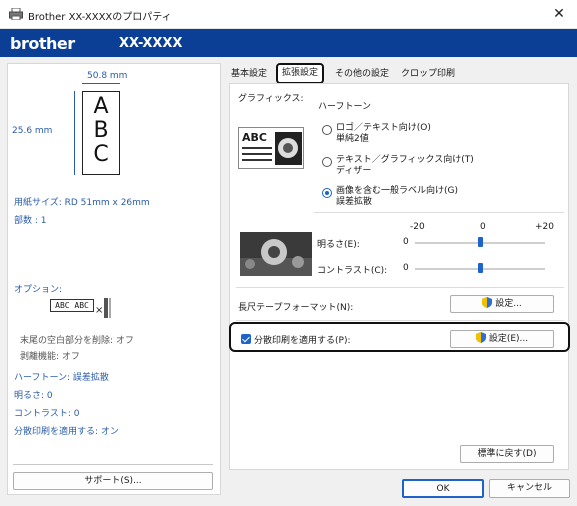  I want to click on options-label: オプション:, so click(38, 290).